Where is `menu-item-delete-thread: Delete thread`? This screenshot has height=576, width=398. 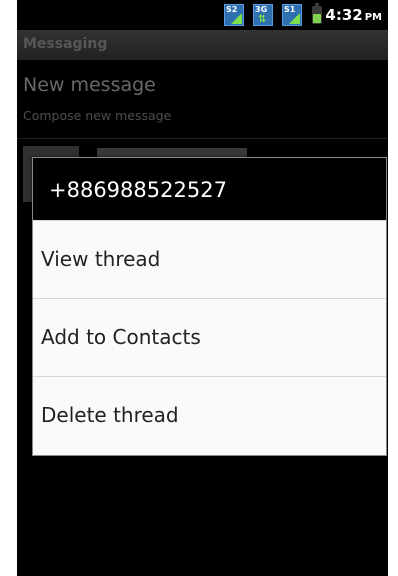
menu-item-delete-thread: Delete thread is located at coordinates (209, 415).